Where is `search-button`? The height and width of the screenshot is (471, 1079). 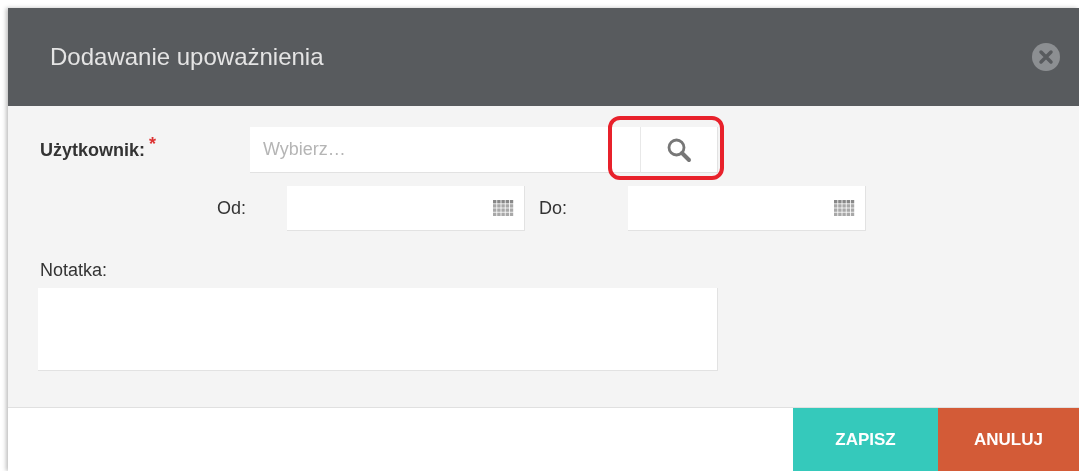
search-button is located at coordinates (679, 150).